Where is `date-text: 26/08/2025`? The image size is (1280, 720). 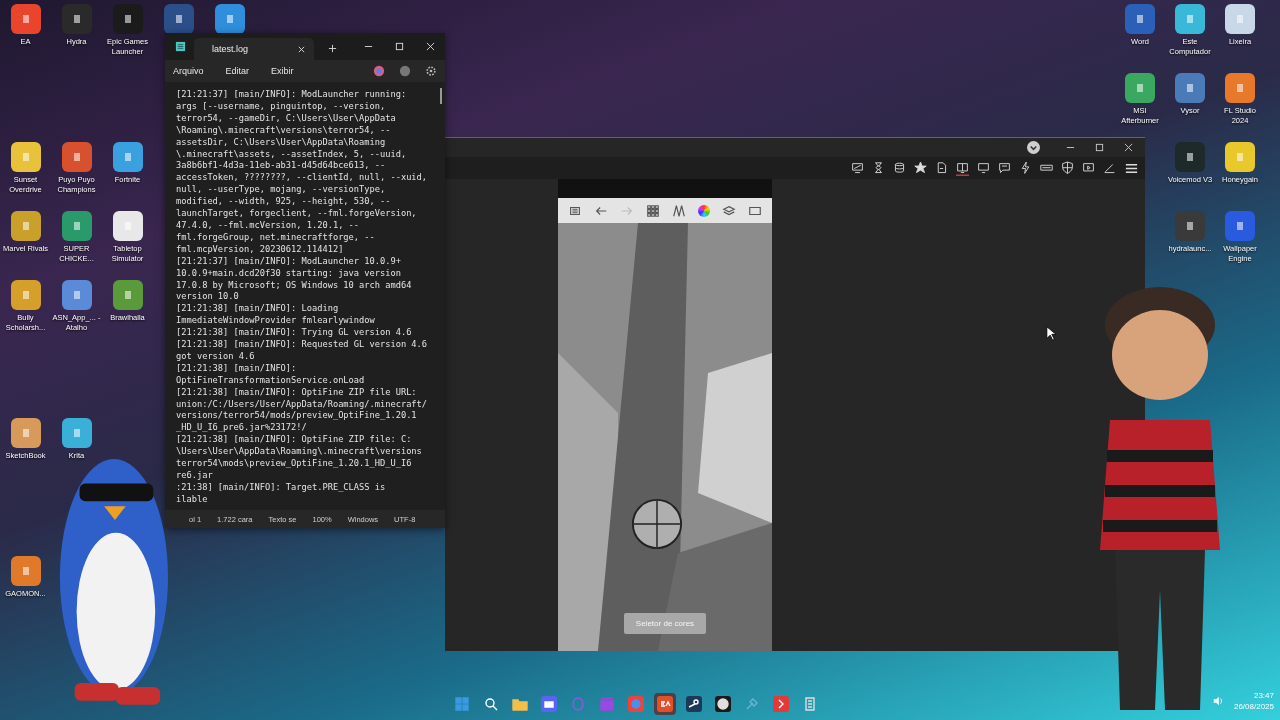 date-text: 26/08/2025 is located at coordinates (1253, 706).